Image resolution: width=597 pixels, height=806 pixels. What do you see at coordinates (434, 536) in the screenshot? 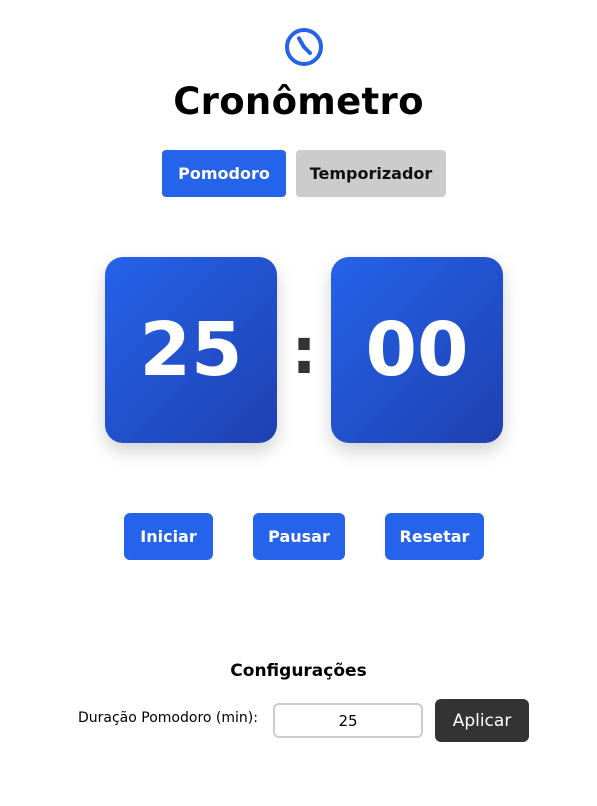
I see `reset-button: Resetar` at bounding box center [434, 536].